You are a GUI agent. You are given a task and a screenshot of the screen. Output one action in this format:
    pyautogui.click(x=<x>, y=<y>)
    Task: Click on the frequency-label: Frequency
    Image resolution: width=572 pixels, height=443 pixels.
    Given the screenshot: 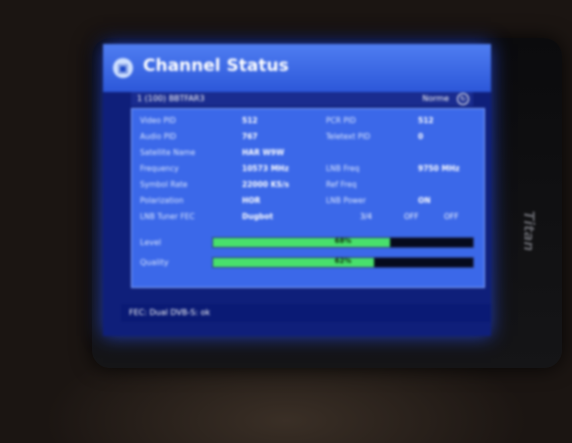 What is the action you would take?
    pyautogui.click(x=159, y=168)
    